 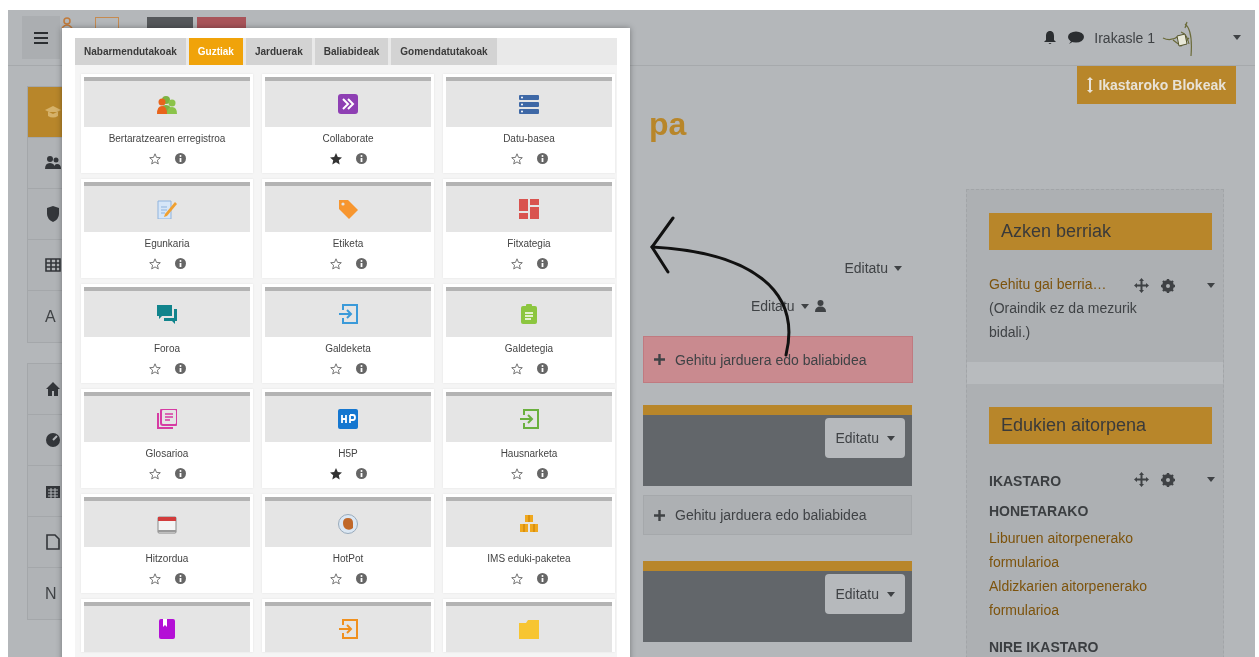 What do you see at coordinates (167, 454) in the screenshot?
I see `activity-name: Glosarioa` at bounding box center [167, 454].